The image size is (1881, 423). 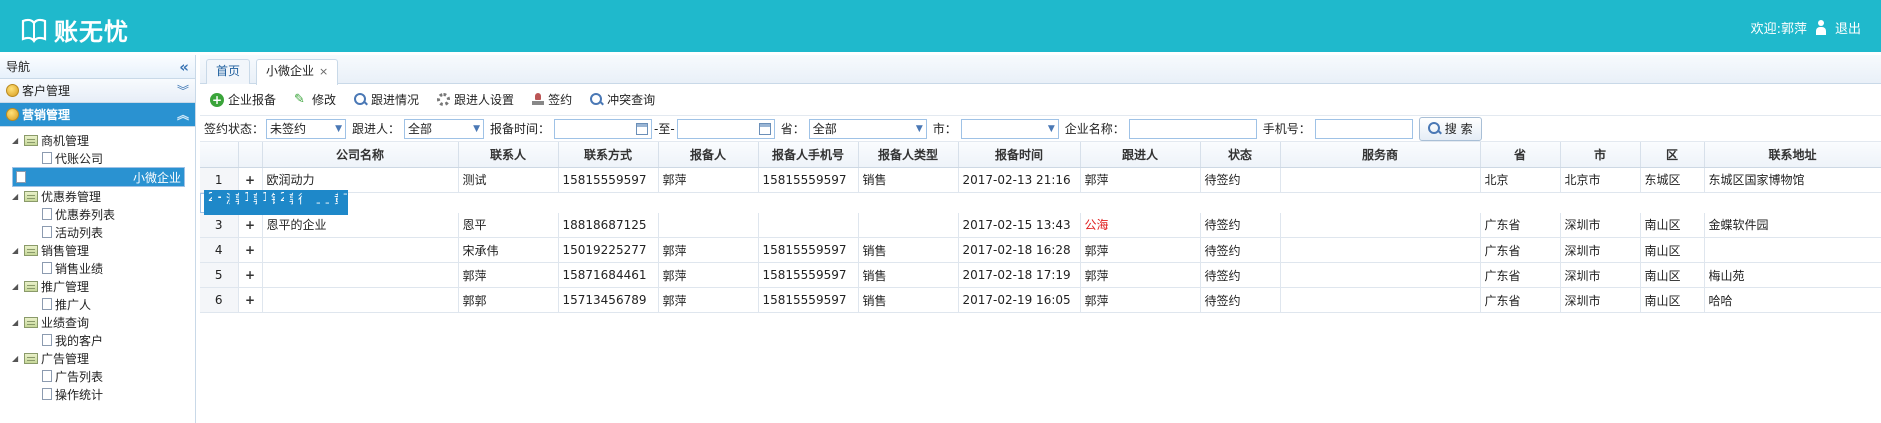 I want to click on close-tab-icon: ×, so click(x=323, y=71).